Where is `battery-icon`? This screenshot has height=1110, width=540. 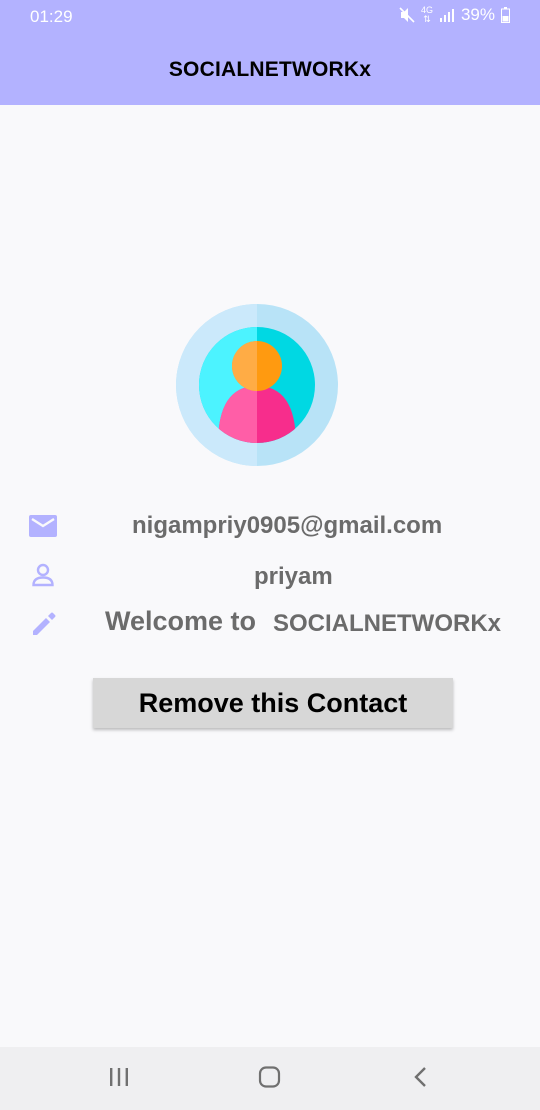 battery-icon is located at coordinates (505, 15).